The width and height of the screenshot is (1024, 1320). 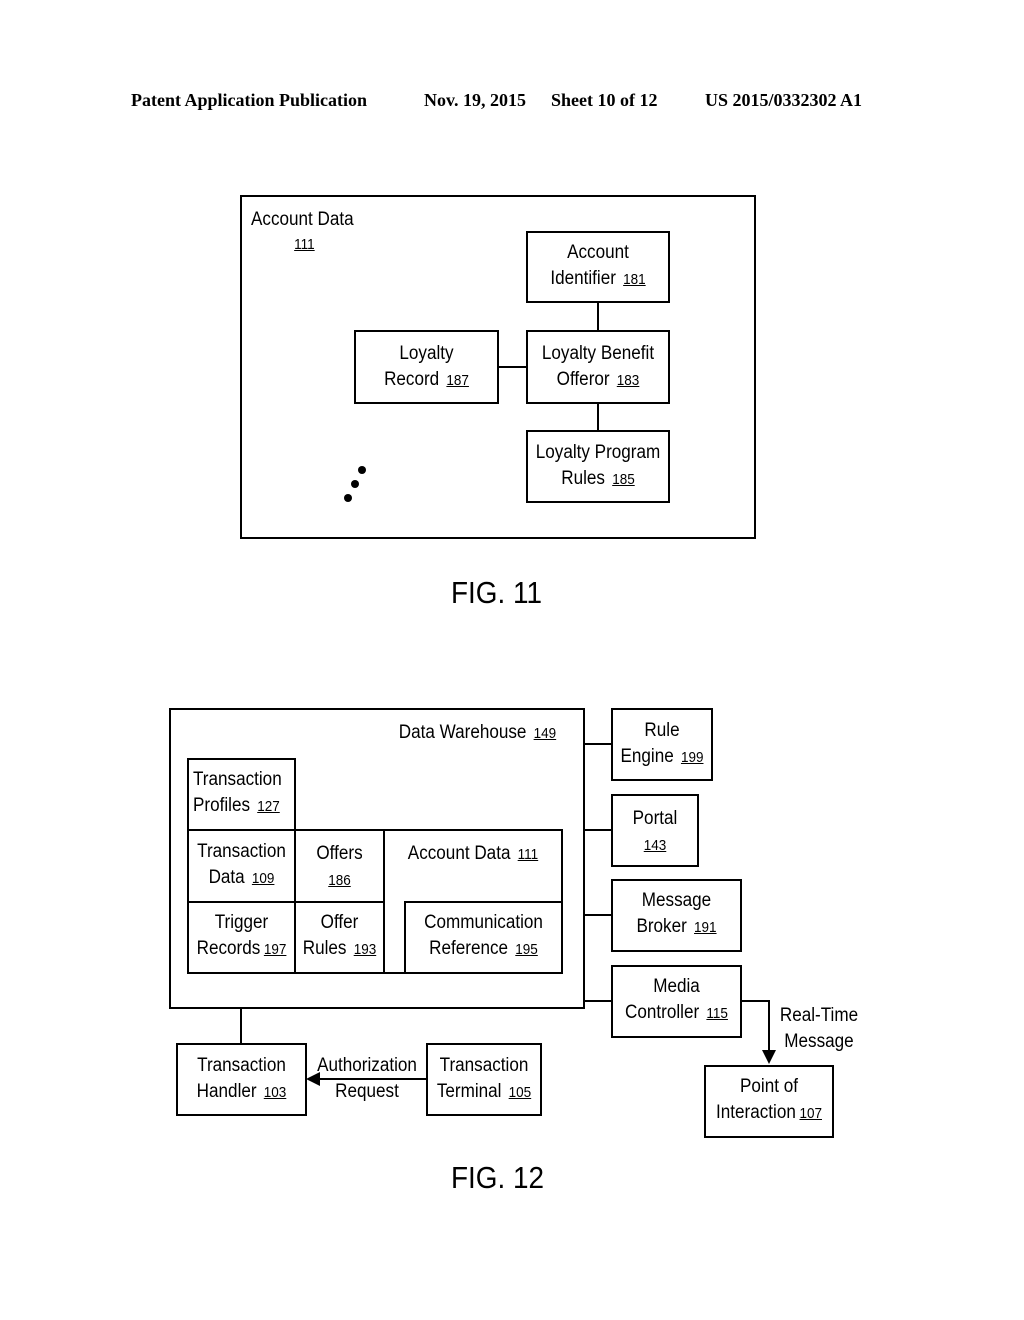 What do you see at coordinates (784, 100) in the screenshot?
I see `patent-number: US 2015/0332302 A1` at bounding box center [784, 100].